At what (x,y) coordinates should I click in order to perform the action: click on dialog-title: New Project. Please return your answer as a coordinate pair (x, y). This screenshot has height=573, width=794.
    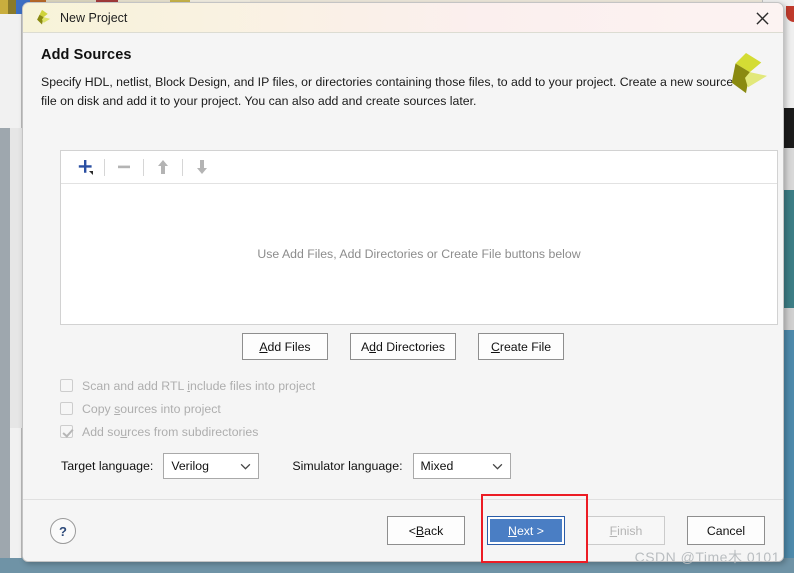
    Looking at the image, I should click on (94, 17).